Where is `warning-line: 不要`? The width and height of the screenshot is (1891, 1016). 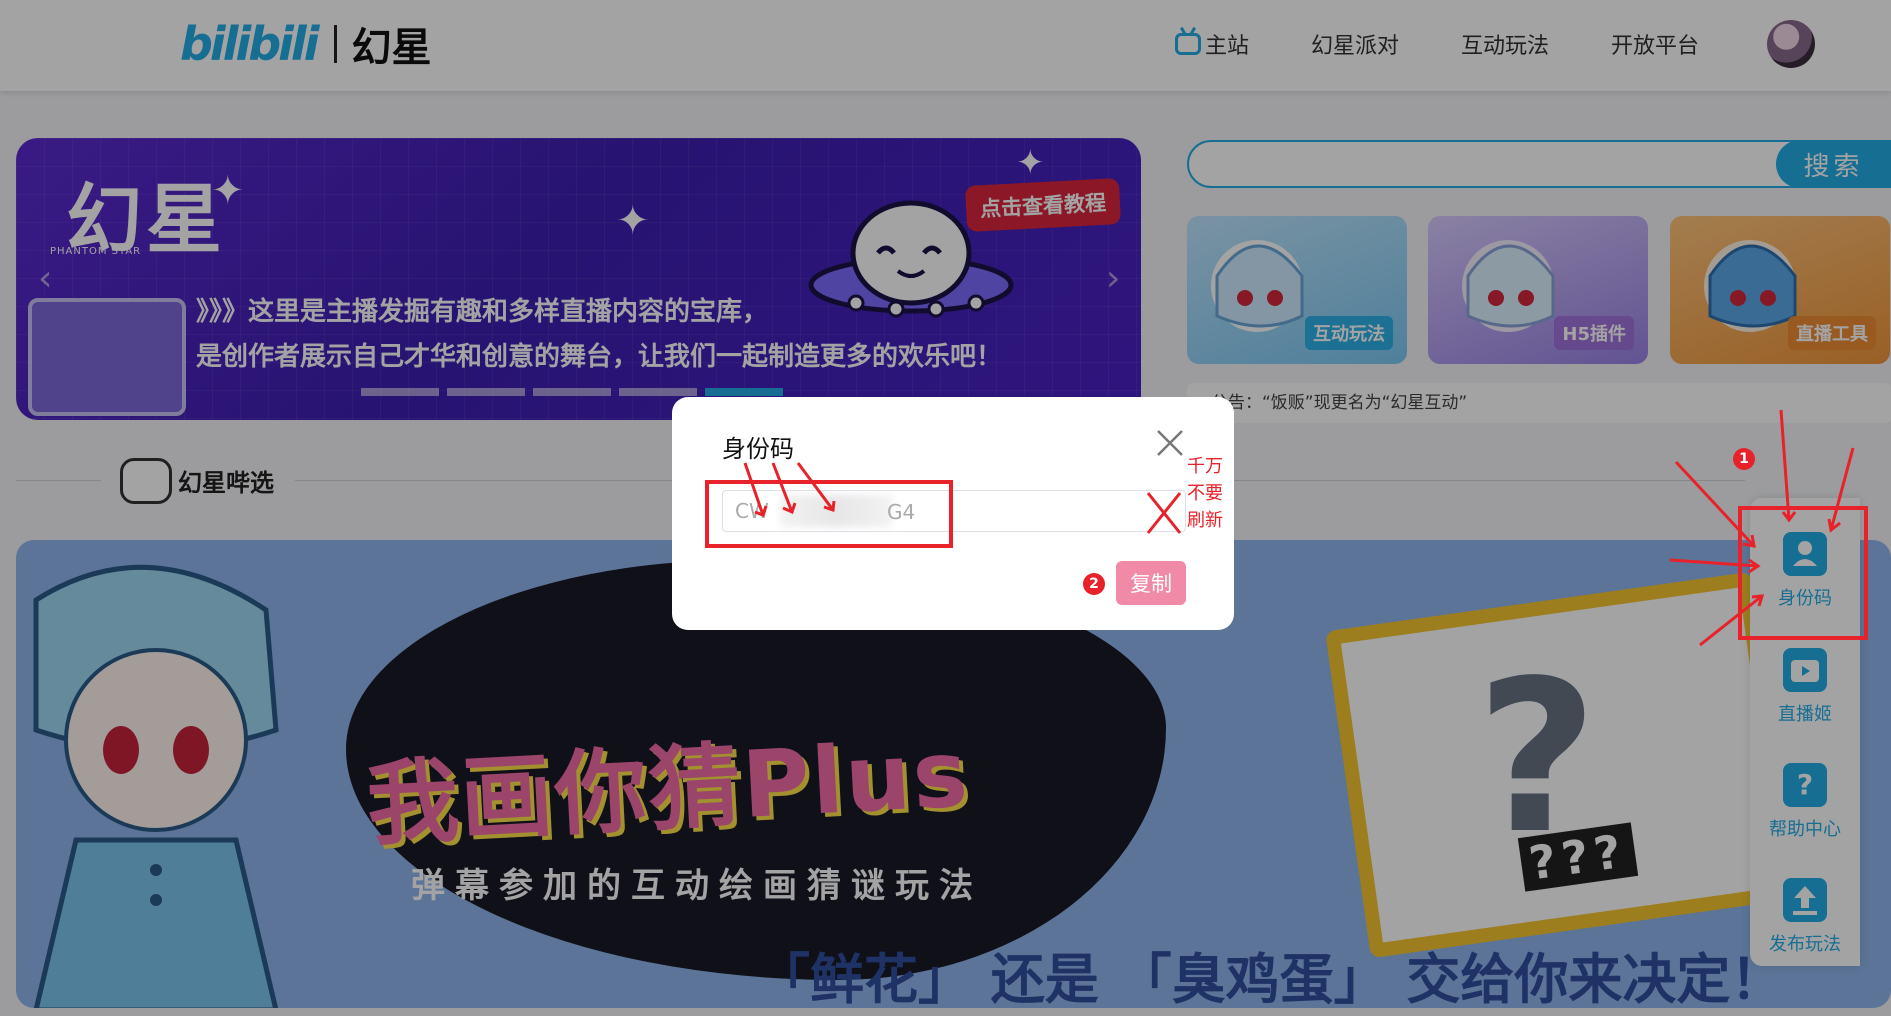 warning-line: 不要 is located at coordinates (1205, 493).